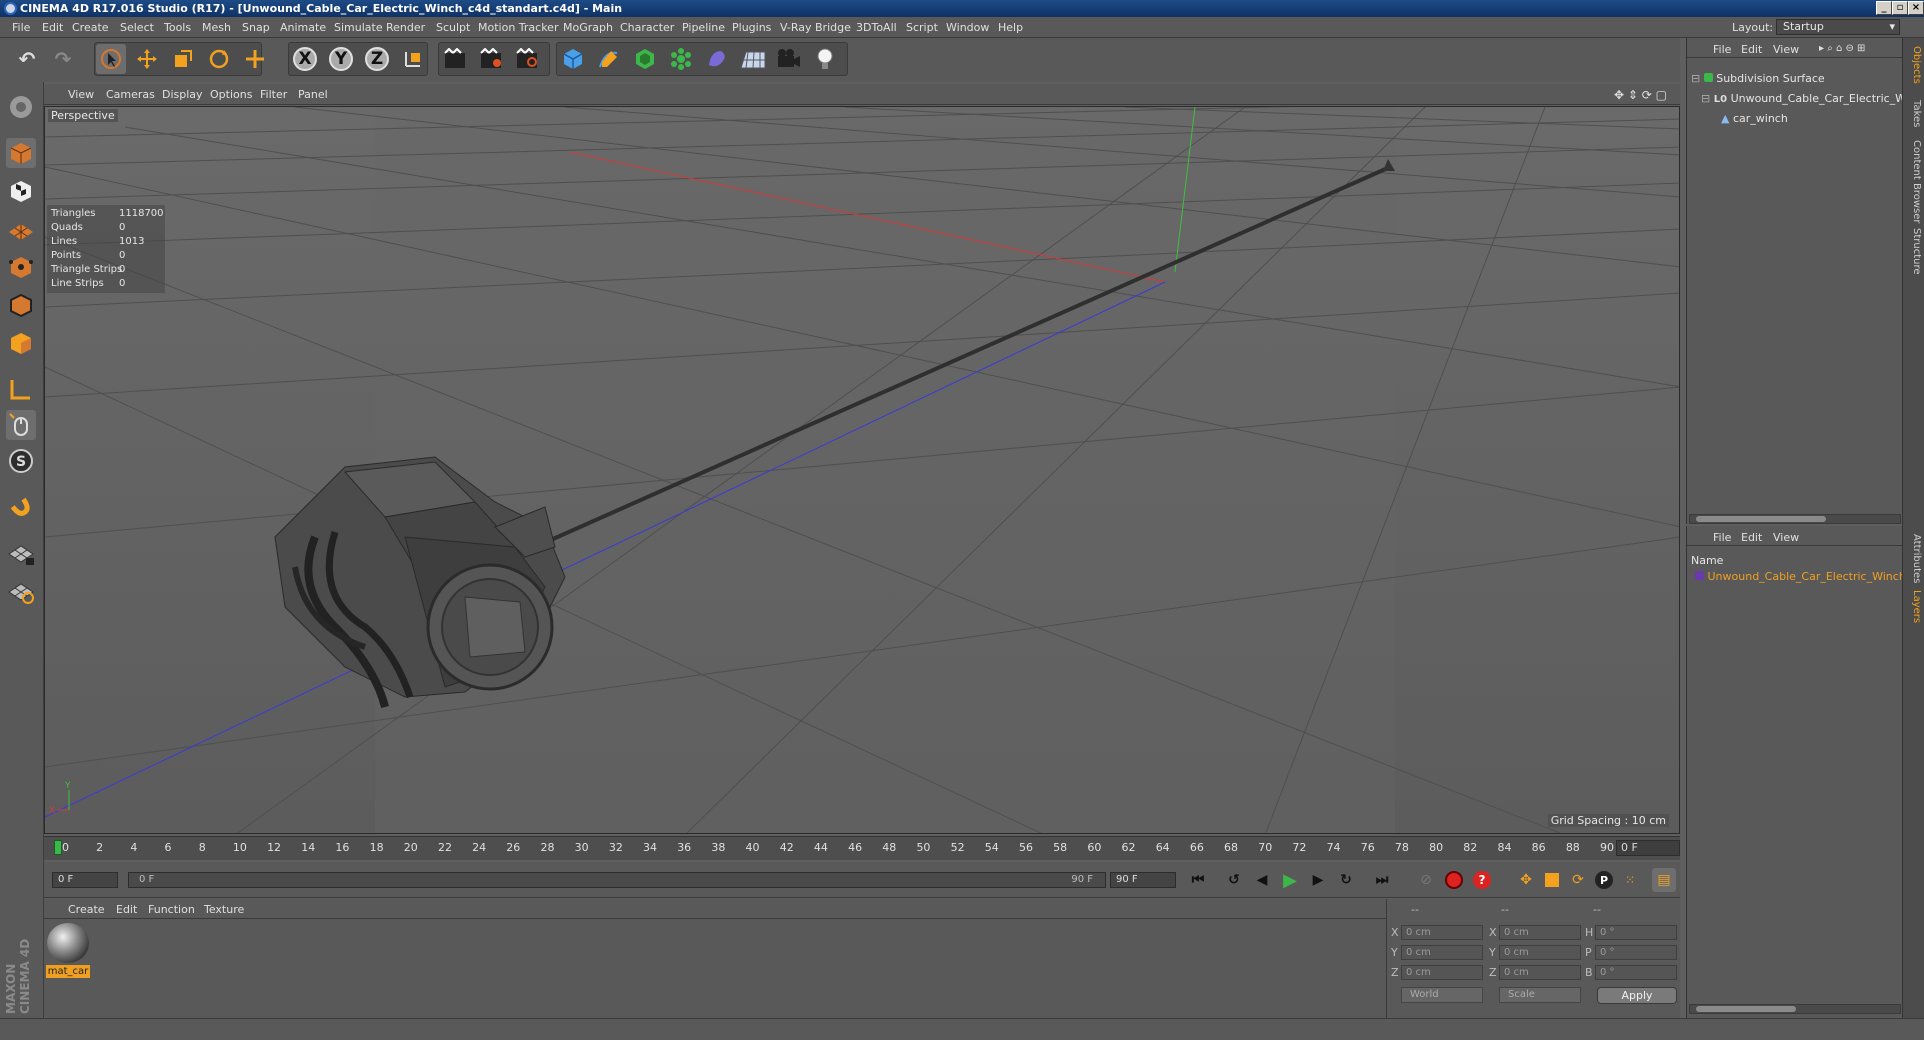 This screenshot has height=1040, width=1924. I want to click on object-manager-tools-icons: ▸ ⌕ ⌂ ⊖ ⊞, so click(1842, 48).